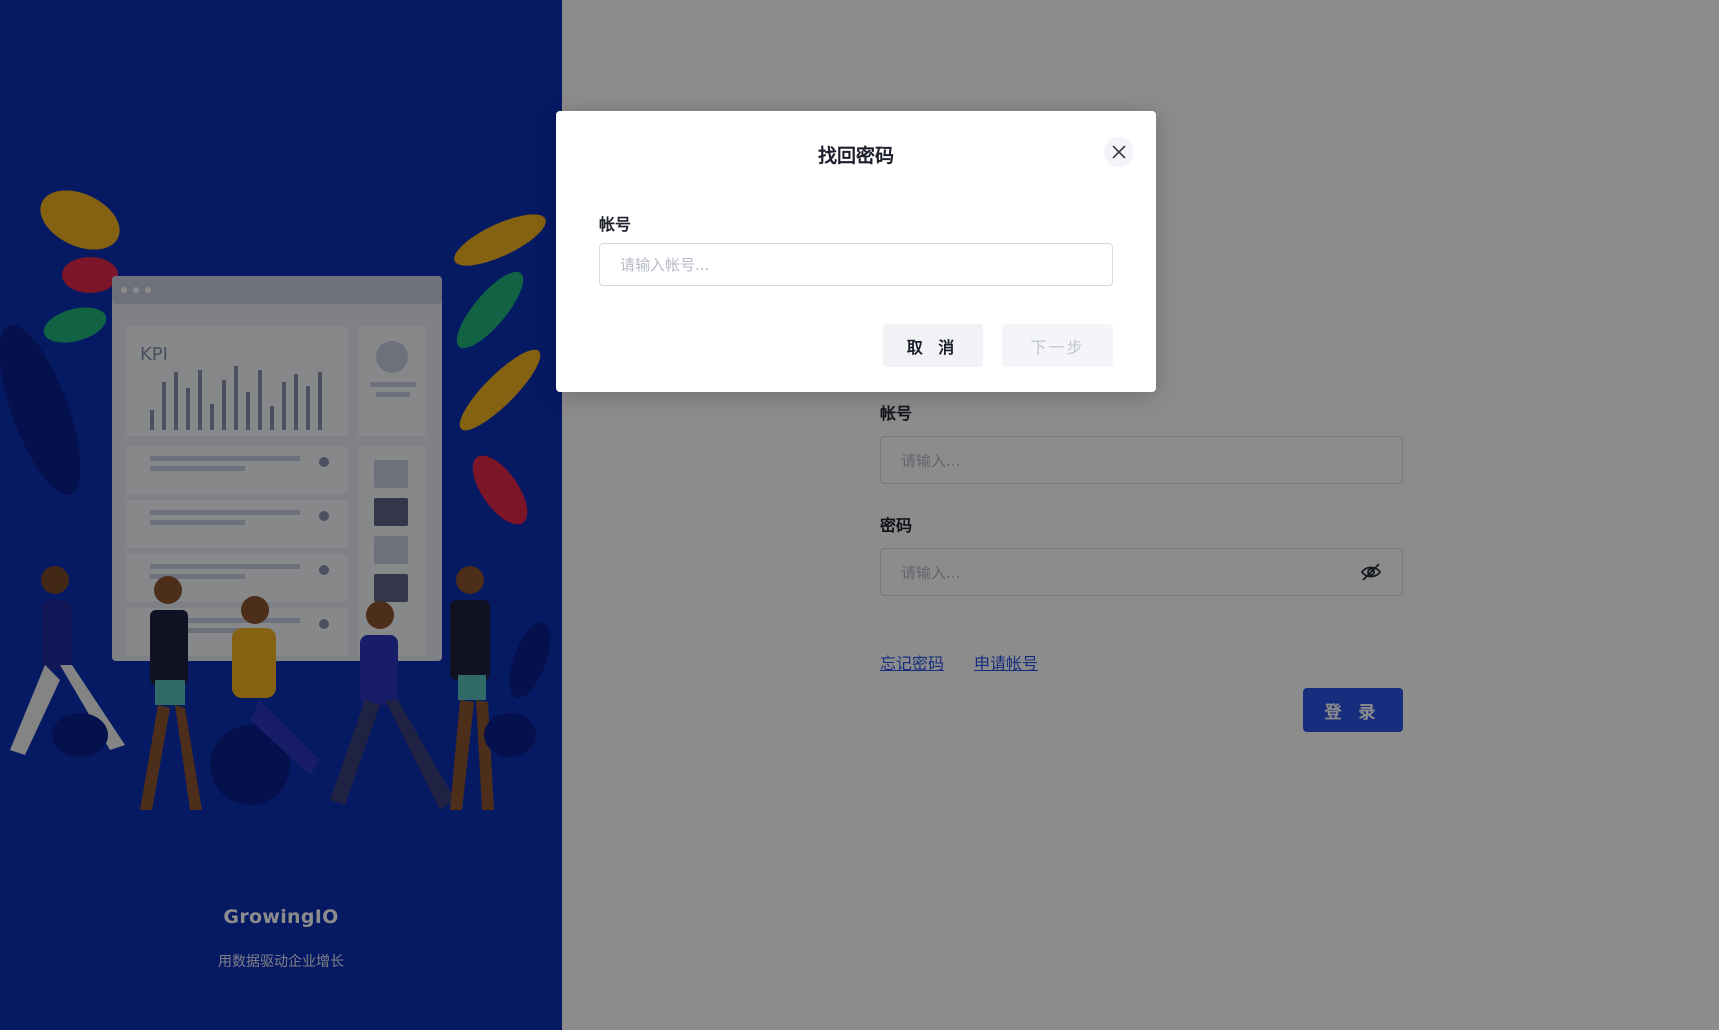  I want to click on close-icon, so click(1119, 152).